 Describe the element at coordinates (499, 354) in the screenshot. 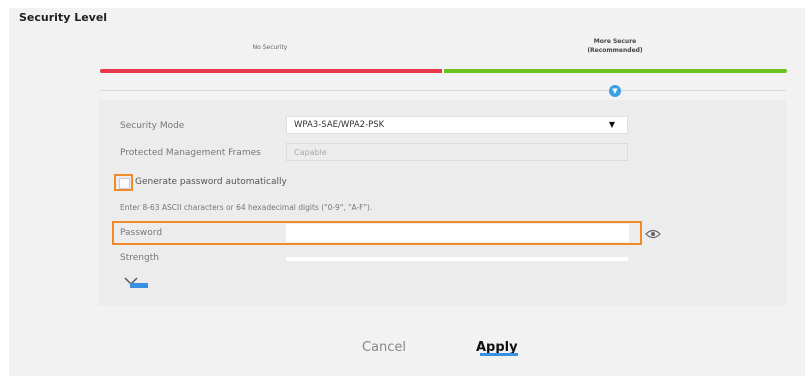

I see `apply-focus-indicator` at that location.